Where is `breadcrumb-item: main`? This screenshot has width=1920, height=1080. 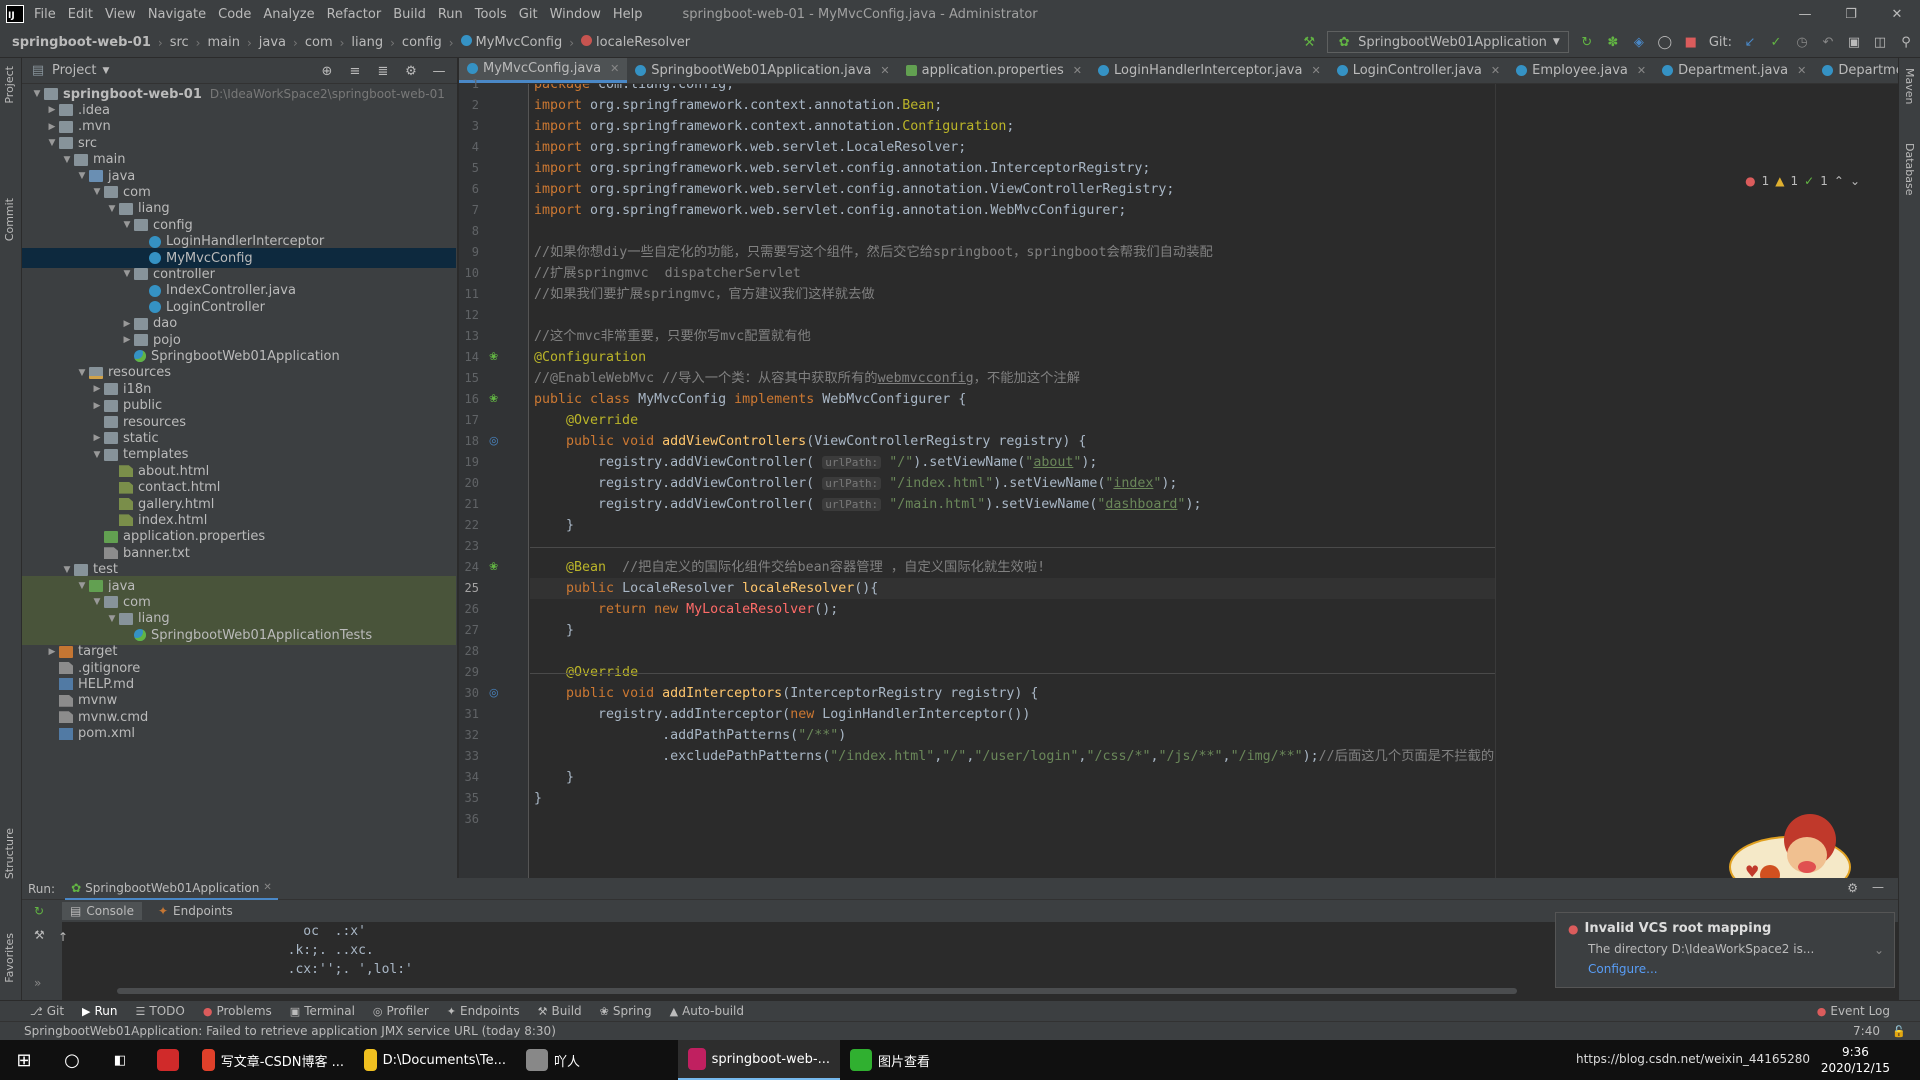 breadcrumb-item: main is located at coordinates (223, 42).